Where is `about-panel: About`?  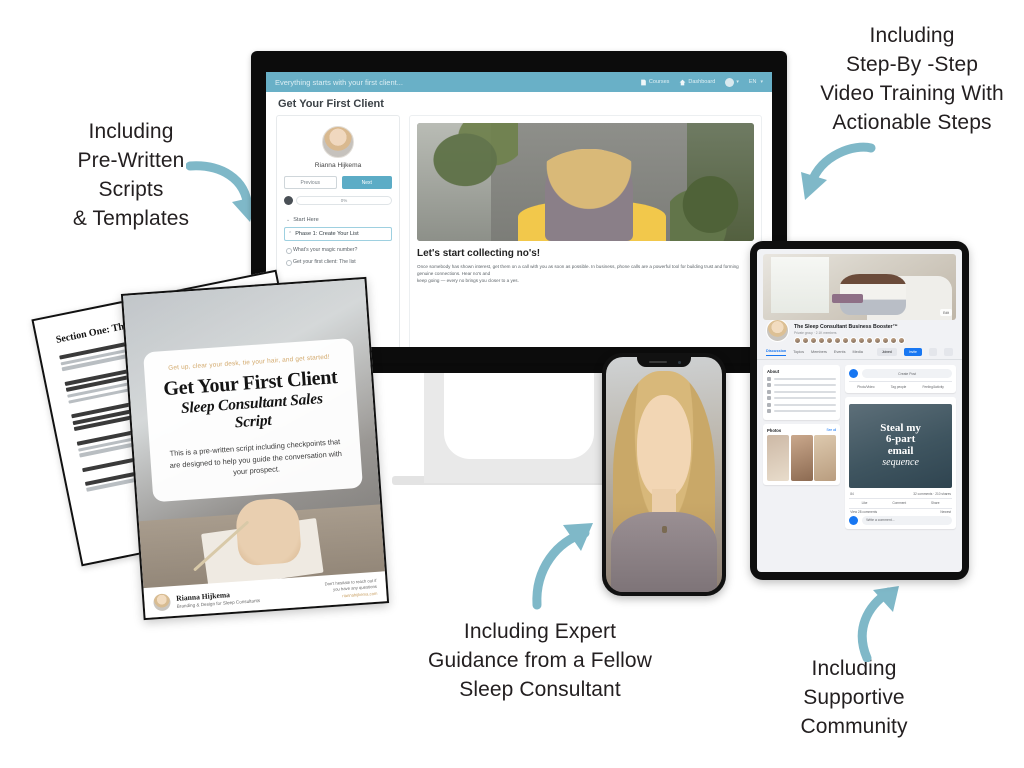 about-panel: About is located at coordinates (802, 392).